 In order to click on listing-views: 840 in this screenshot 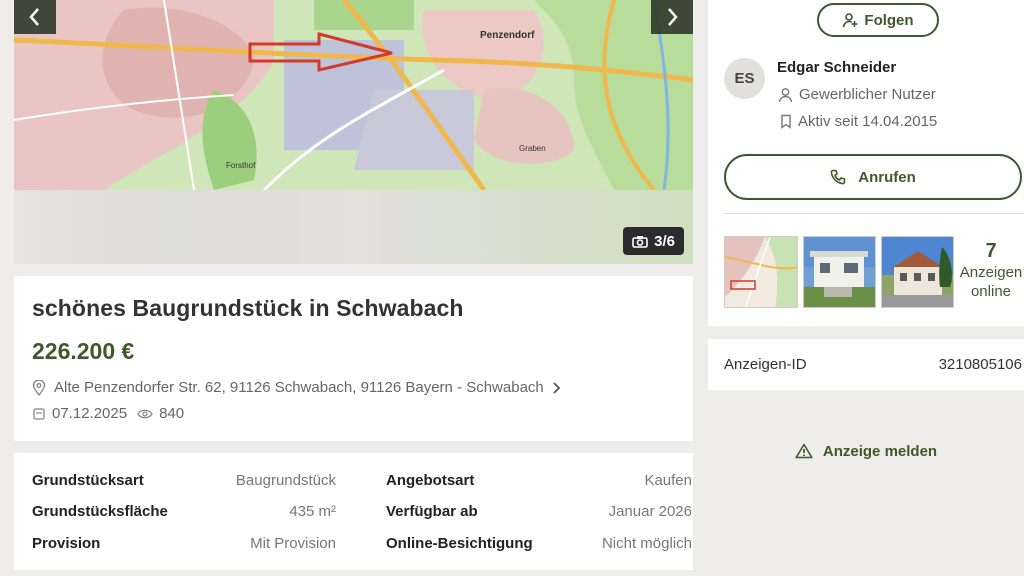, I will do `click(172, 413)`.